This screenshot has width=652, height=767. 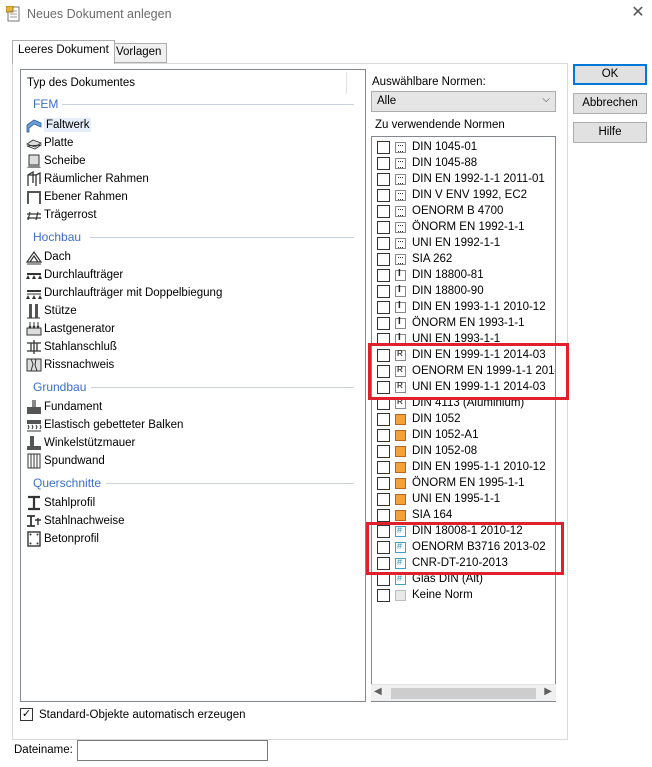 I want to click on filename-label: Dateiname:, so click(x=43, y=750).